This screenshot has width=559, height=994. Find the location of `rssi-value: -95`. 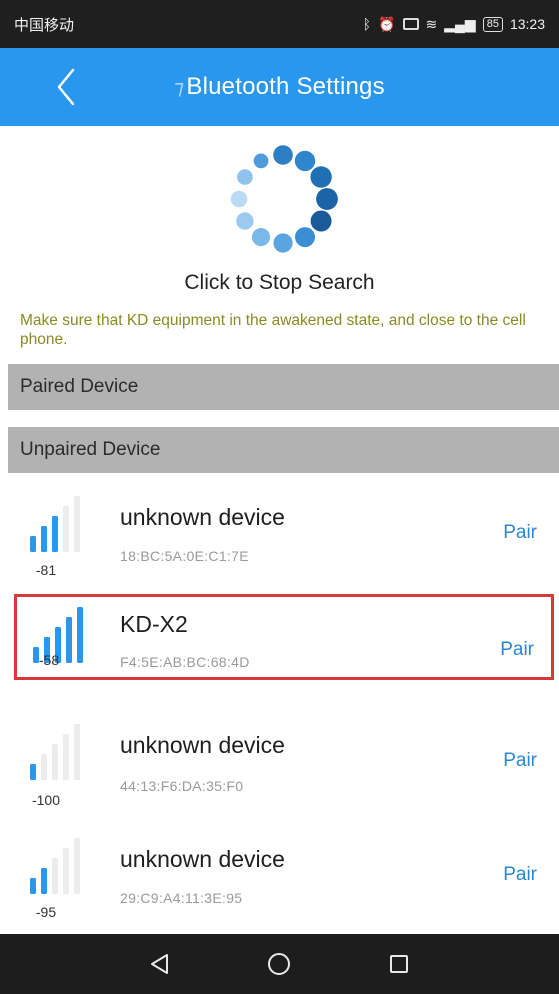

rssi-value: -95 is located at coordinates (46, 912).